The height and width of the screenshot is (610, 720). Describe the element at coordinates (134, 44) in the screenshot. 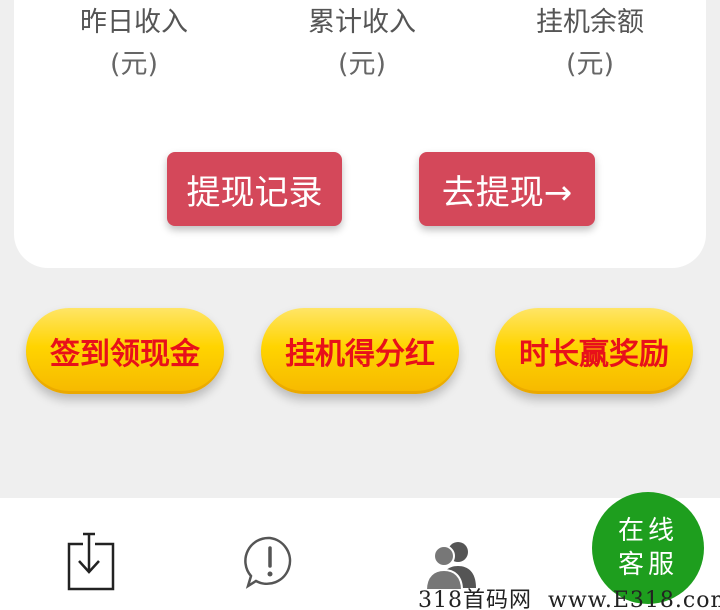

I see `stat-yesterday-income: 昨日收入 (元)` at that location.